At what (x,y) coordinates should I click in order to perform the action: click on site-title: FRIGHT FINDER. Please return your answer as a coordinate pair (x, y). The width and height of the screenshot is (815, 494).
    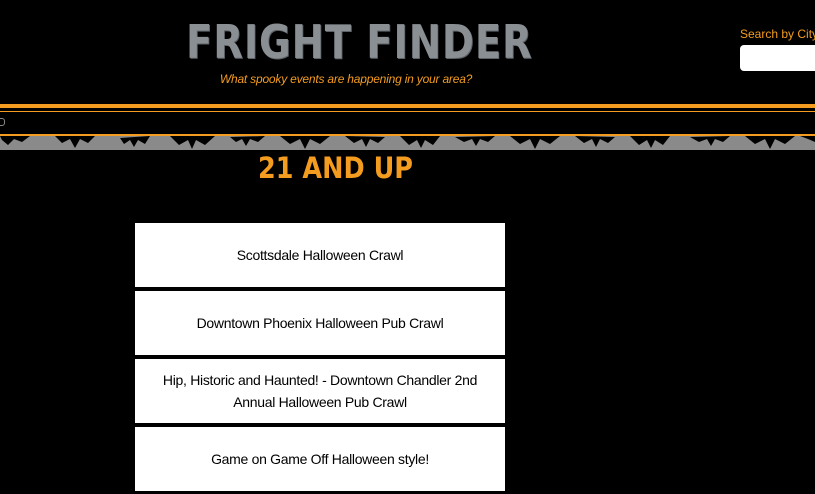
    Looking at the image, I should click on (359, 42).